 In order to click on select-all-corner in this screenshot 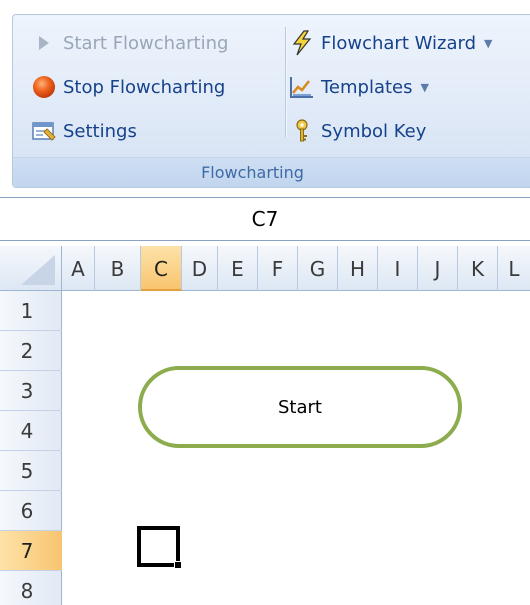, I will do `click(31, 268)`.